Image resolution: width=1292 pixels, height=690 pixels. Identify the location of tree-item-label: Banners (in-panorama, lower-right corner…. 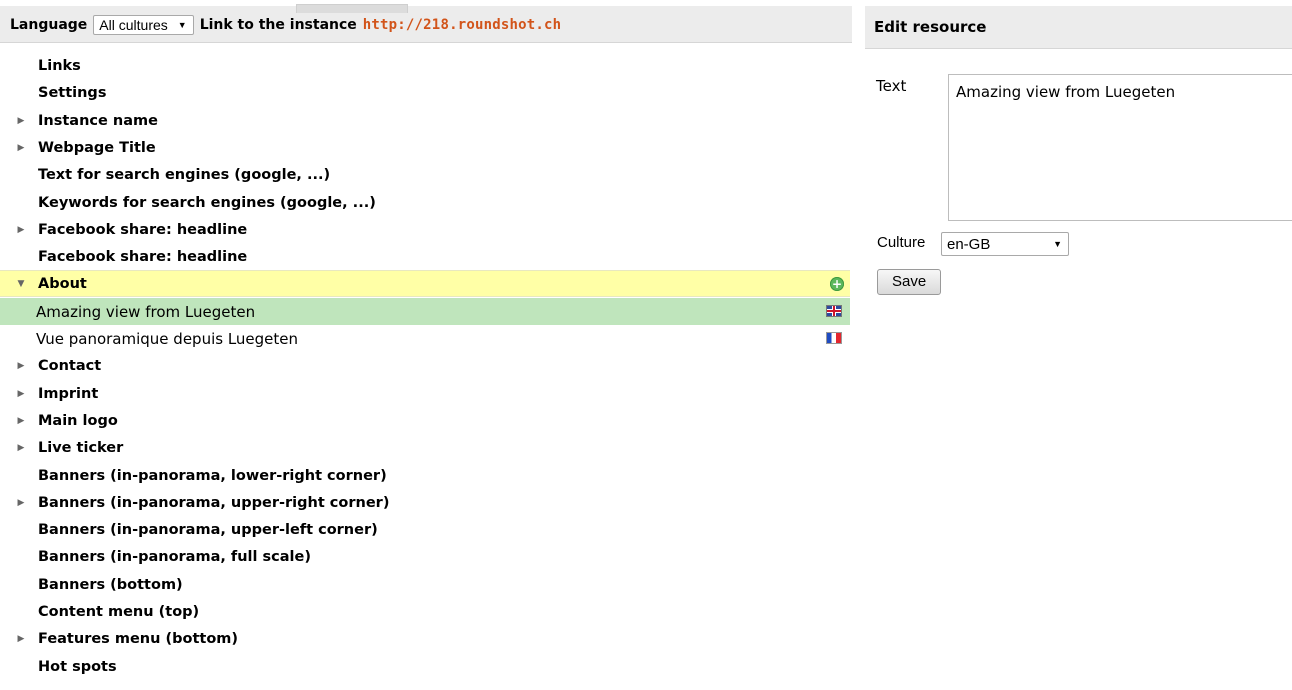
(212, 475).